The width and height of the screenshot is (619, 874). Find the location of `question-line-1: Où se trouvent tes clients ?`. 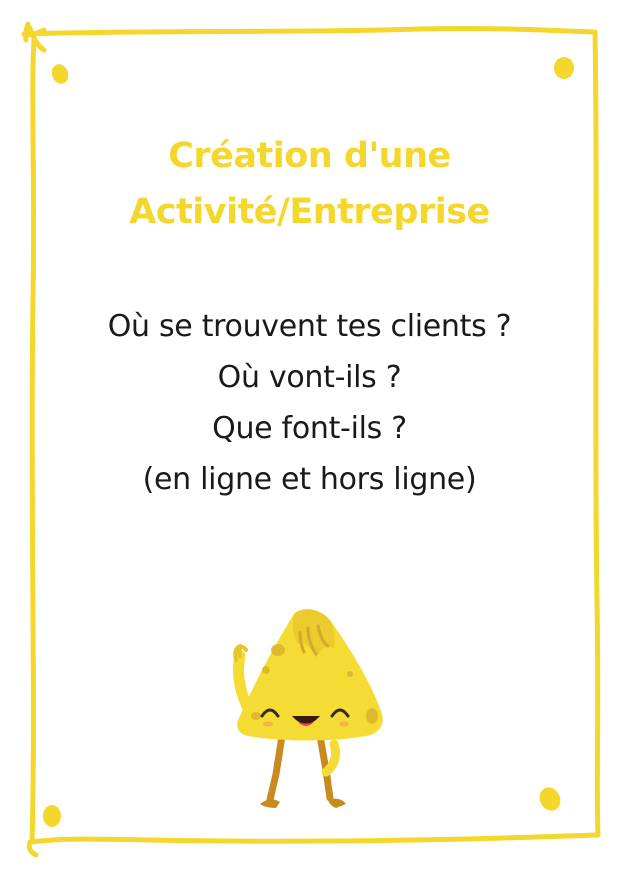

question-line-1: Où se trouvent tes clients ? is located at coordinates (309, 326).